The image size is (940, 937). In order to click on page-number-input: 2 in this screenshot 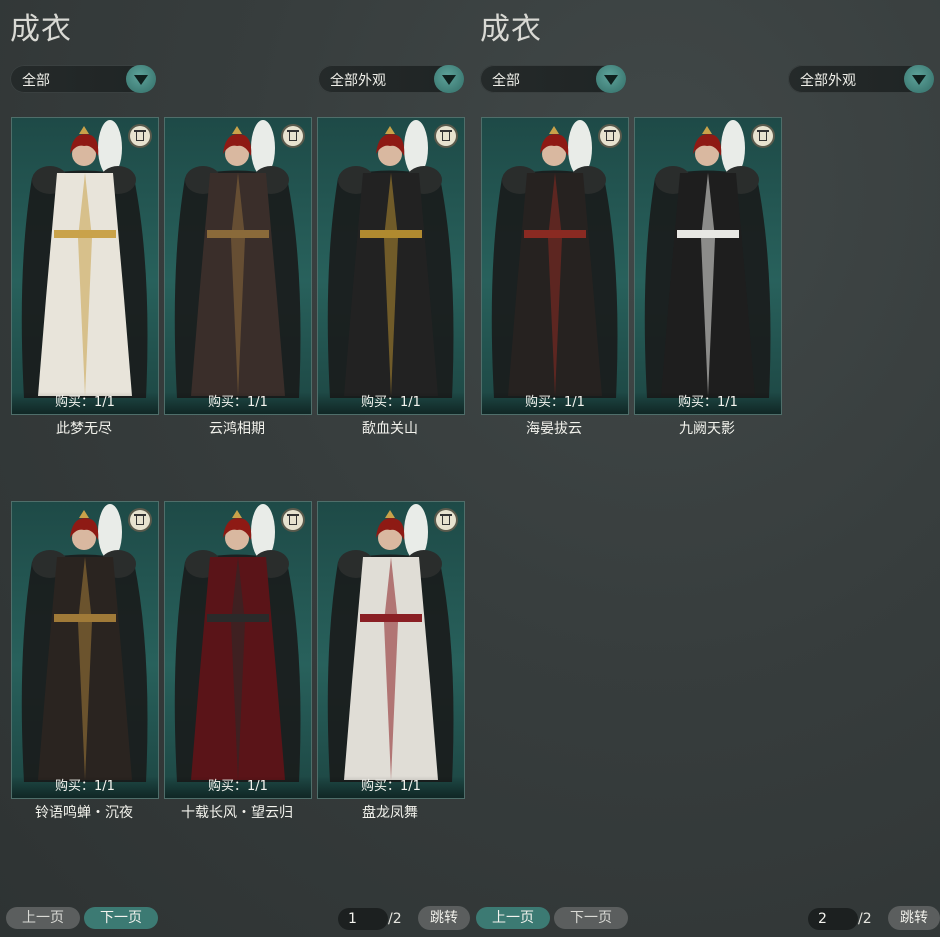, I will do `click(833, 919)`.